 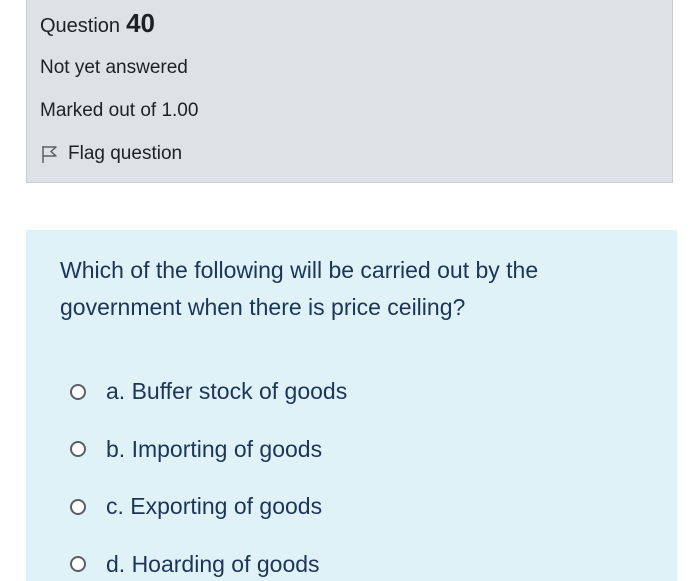 What do you see at coordinates (119, 110) in the screenshot?
I see `question-grade: Marked out of 1.00` at bounding box center [119, 110].